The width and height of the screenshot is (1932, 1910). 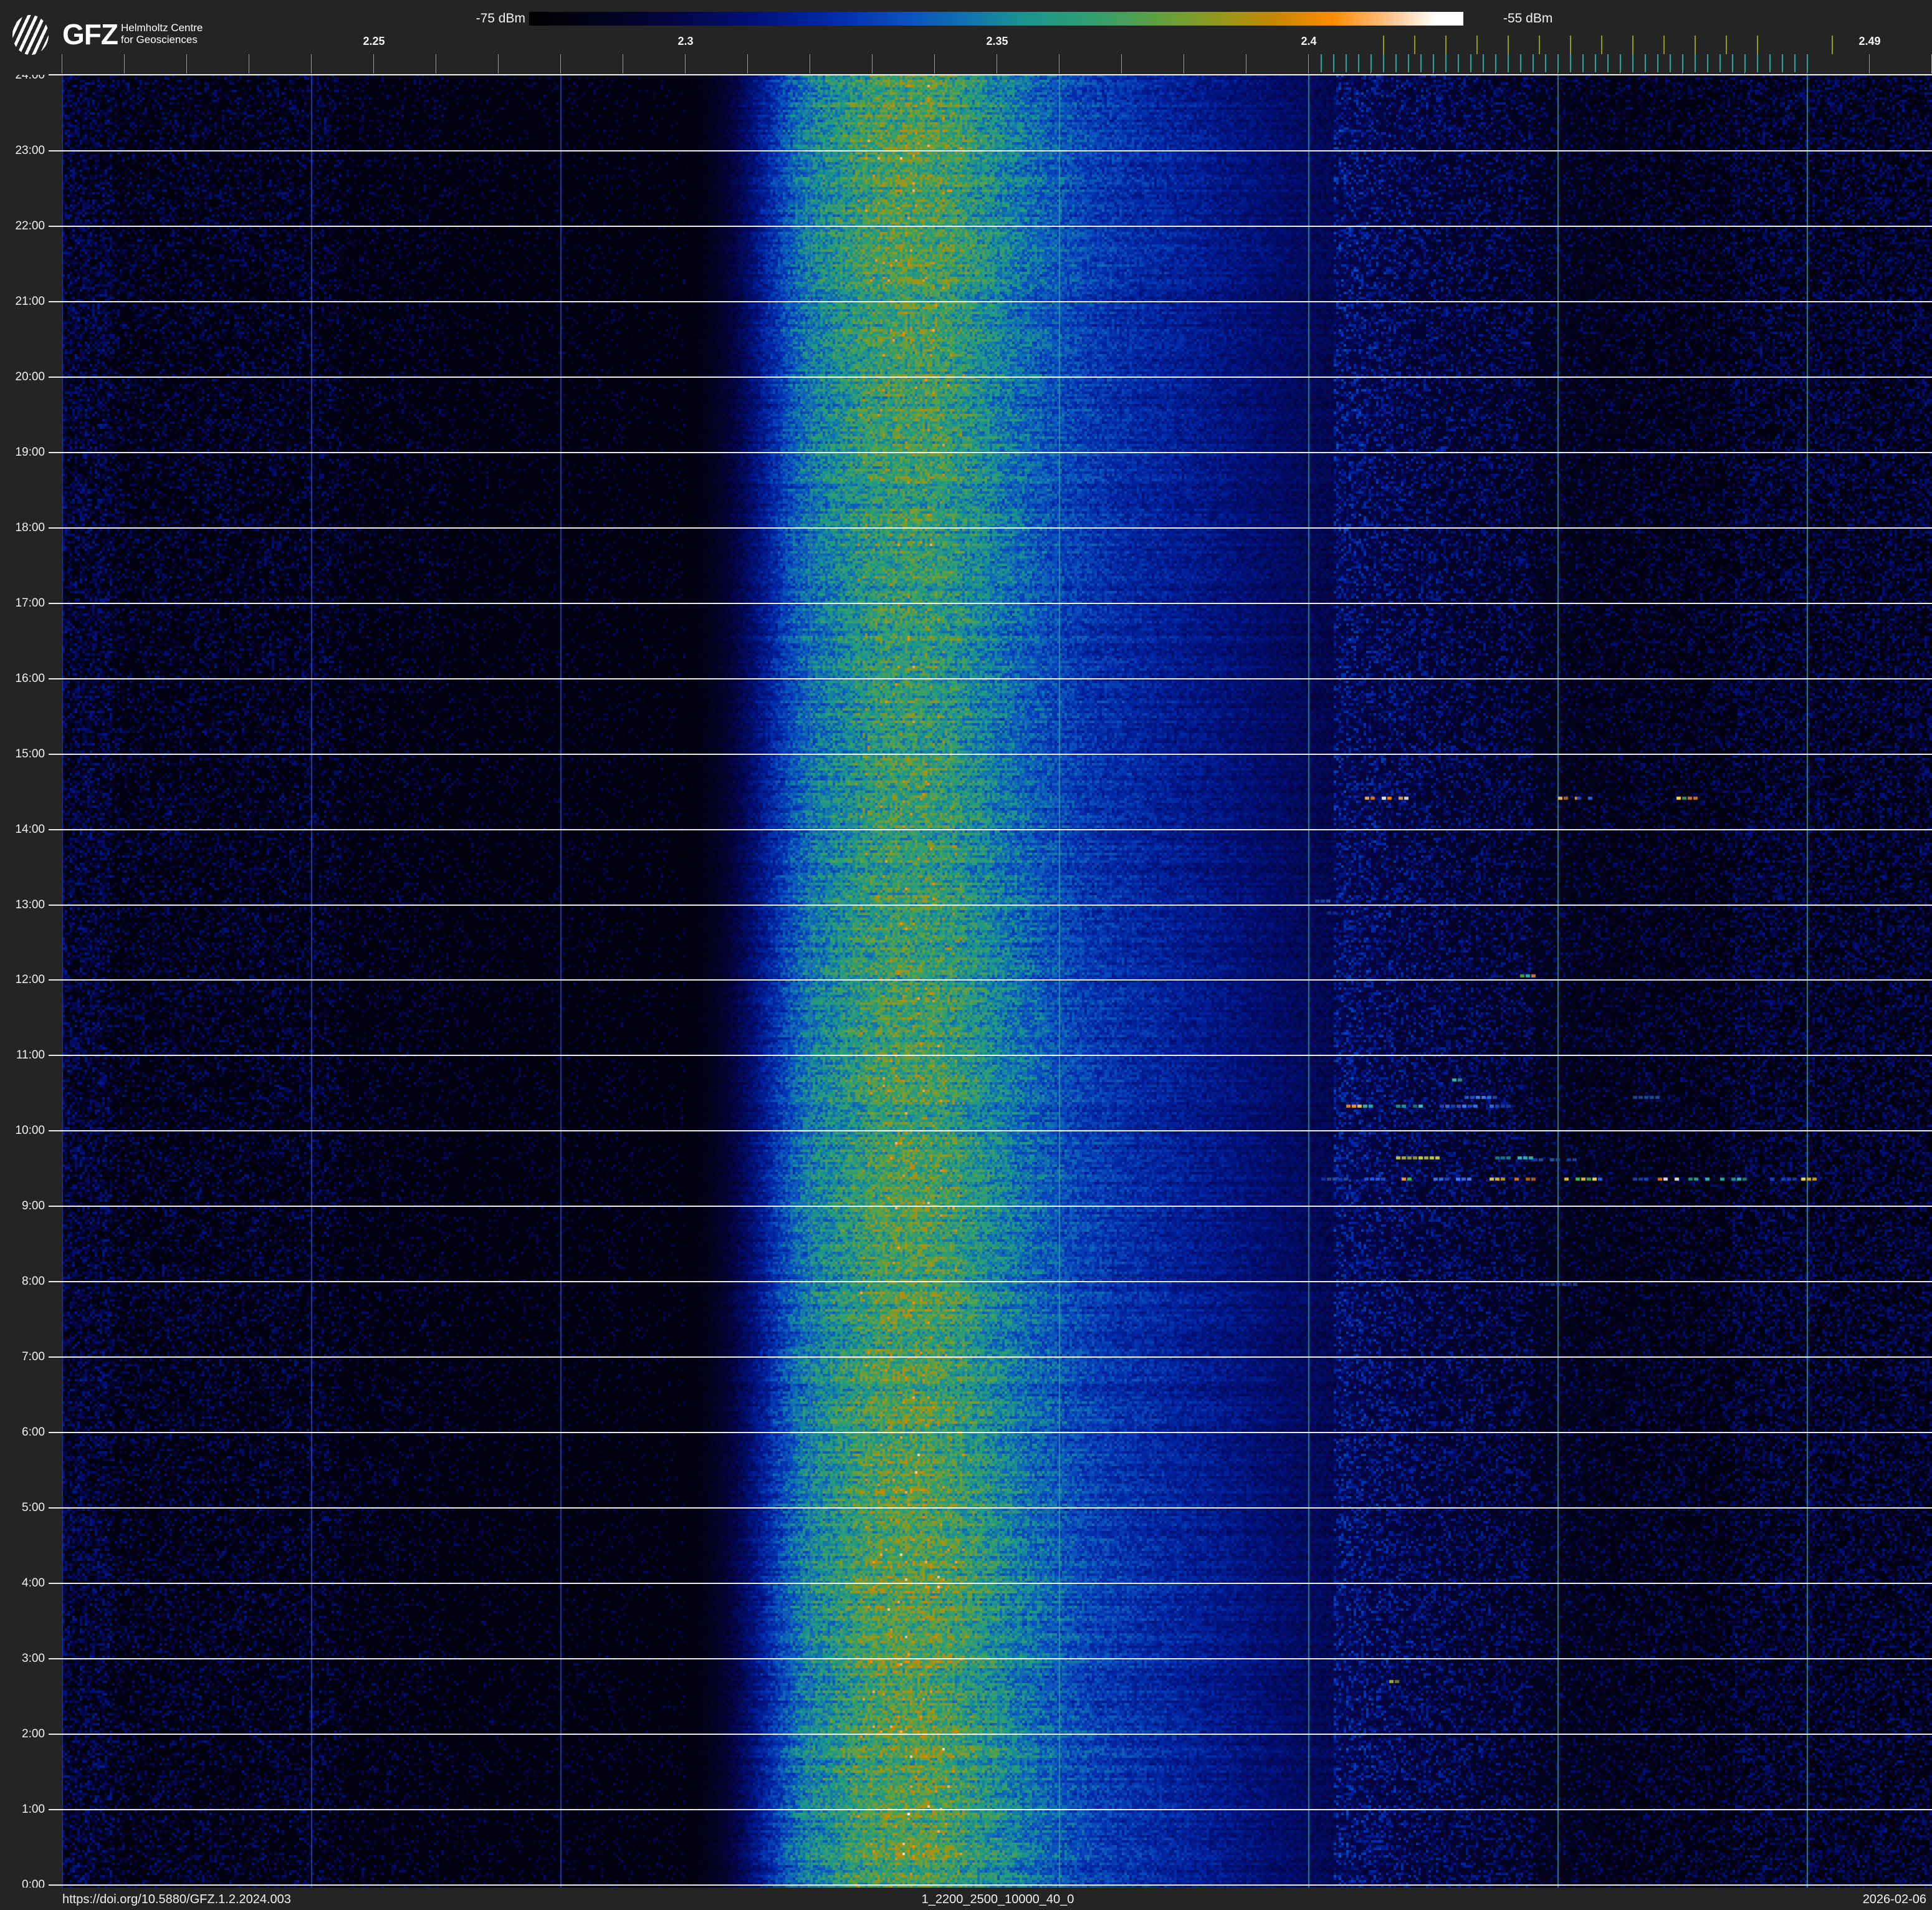 What do you see at coordinates (30, 603) in the screenshot?
I see `time-tick-label: 17:00` at bounding box center [30, 603].